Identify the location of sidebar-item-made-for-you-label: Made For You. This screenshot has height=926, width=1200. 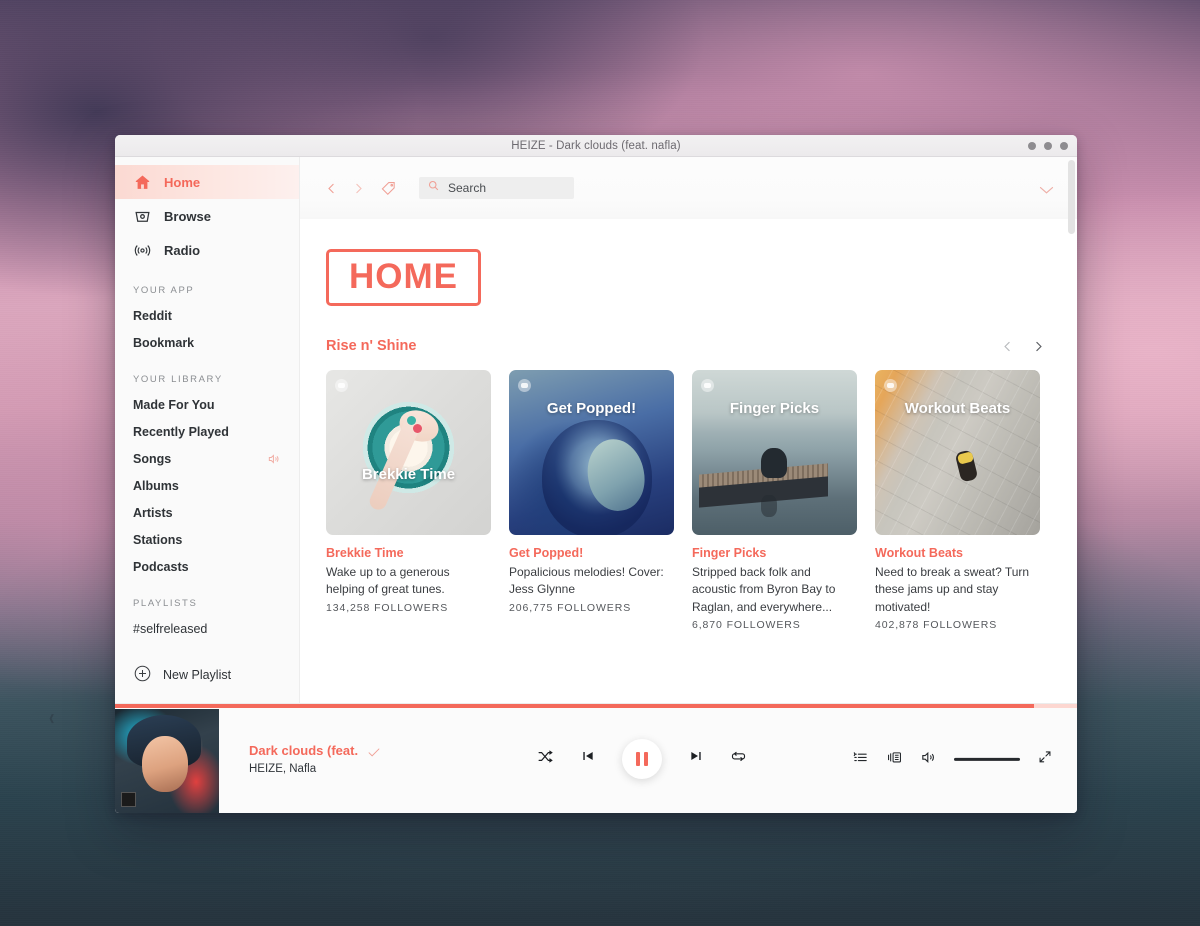
(174, 404).